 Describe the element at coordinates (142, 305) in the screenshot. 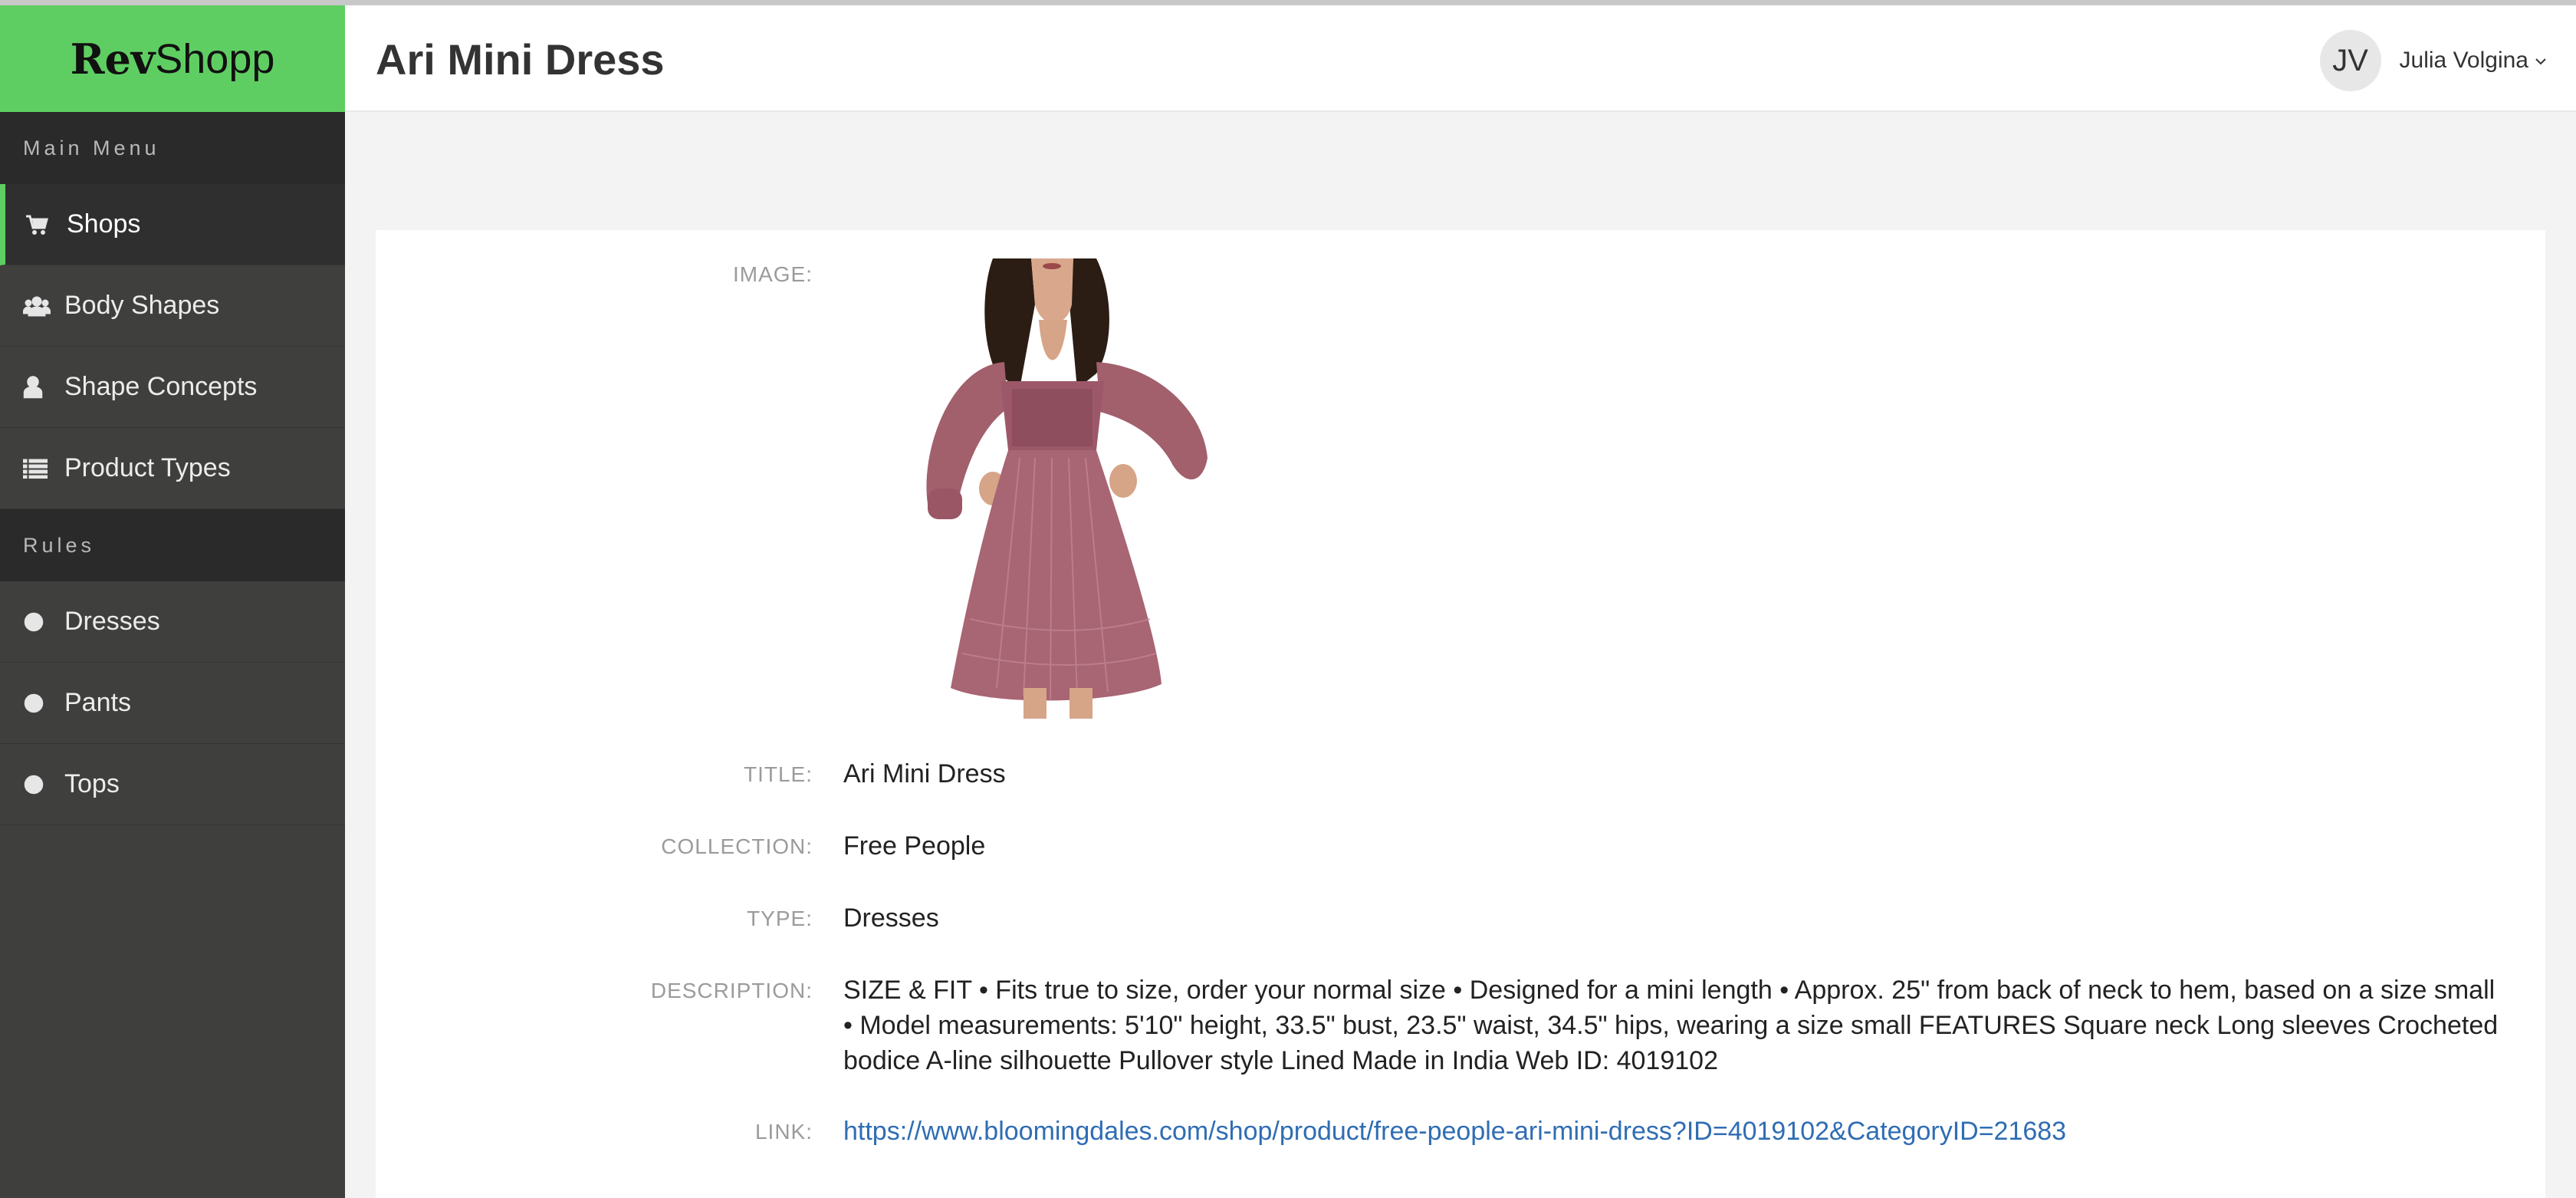

I see `sidebar-item-label: Body Shapes` at that location.